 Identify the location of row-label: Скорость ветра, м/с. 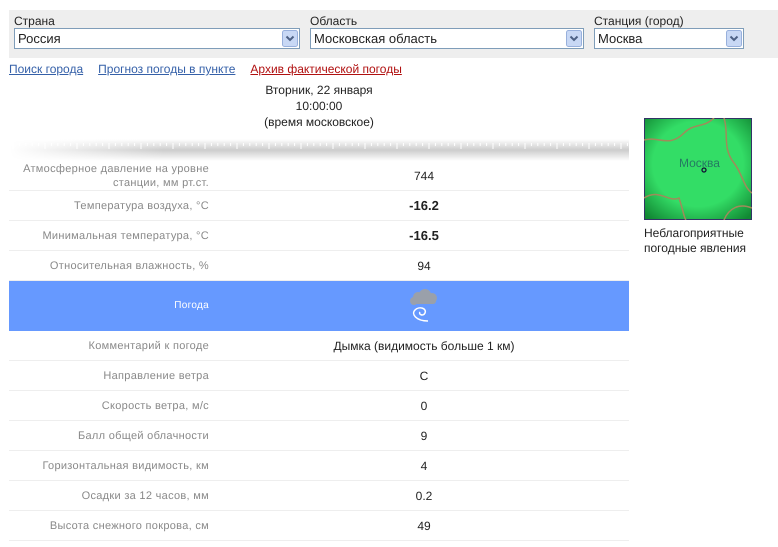
(154, 405).